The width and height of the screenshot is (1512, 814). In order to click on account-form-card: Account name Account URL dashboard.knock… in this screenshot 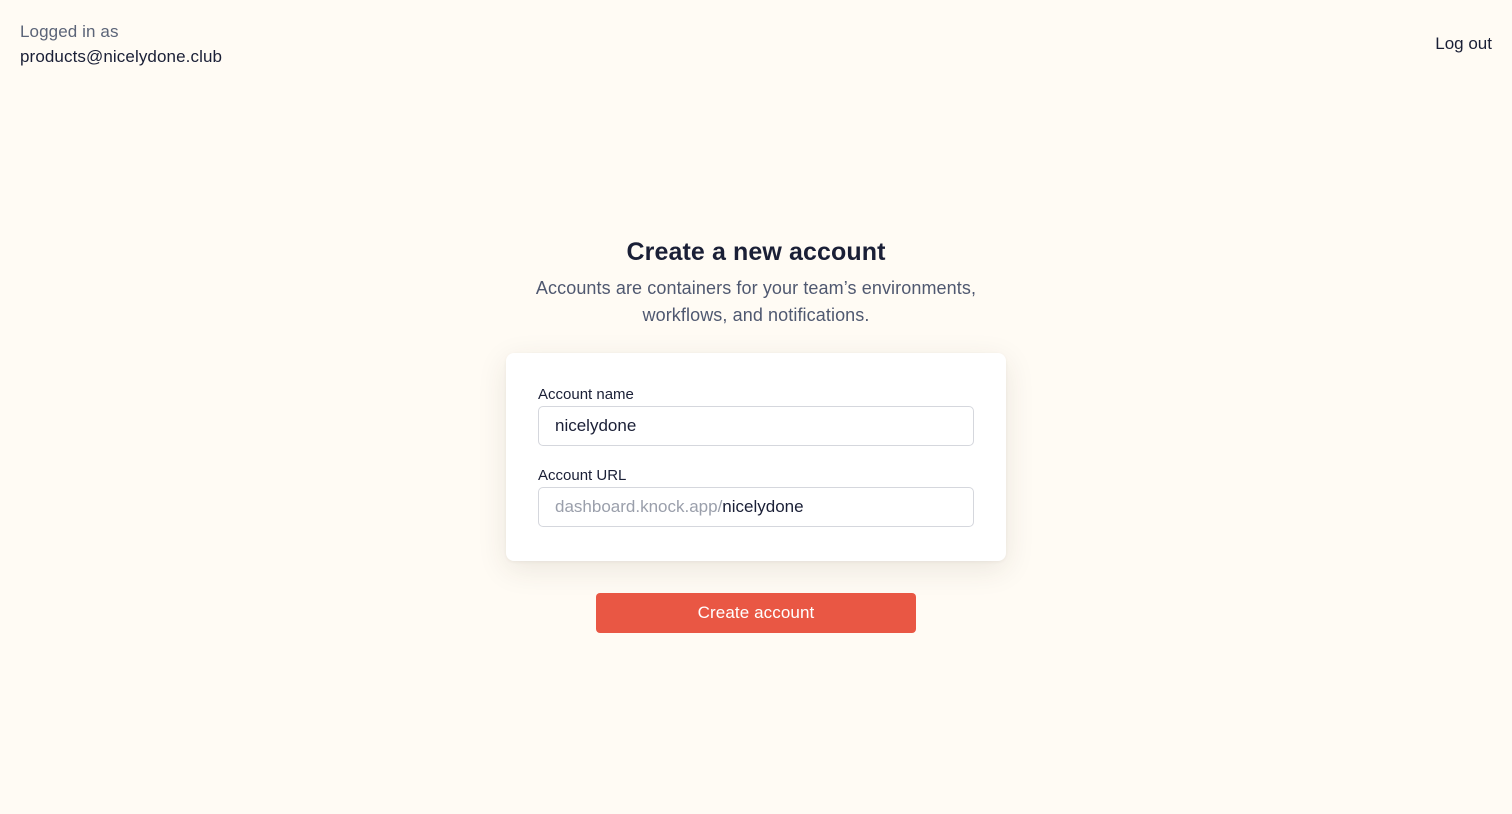, I will do `click(756, 457)`.